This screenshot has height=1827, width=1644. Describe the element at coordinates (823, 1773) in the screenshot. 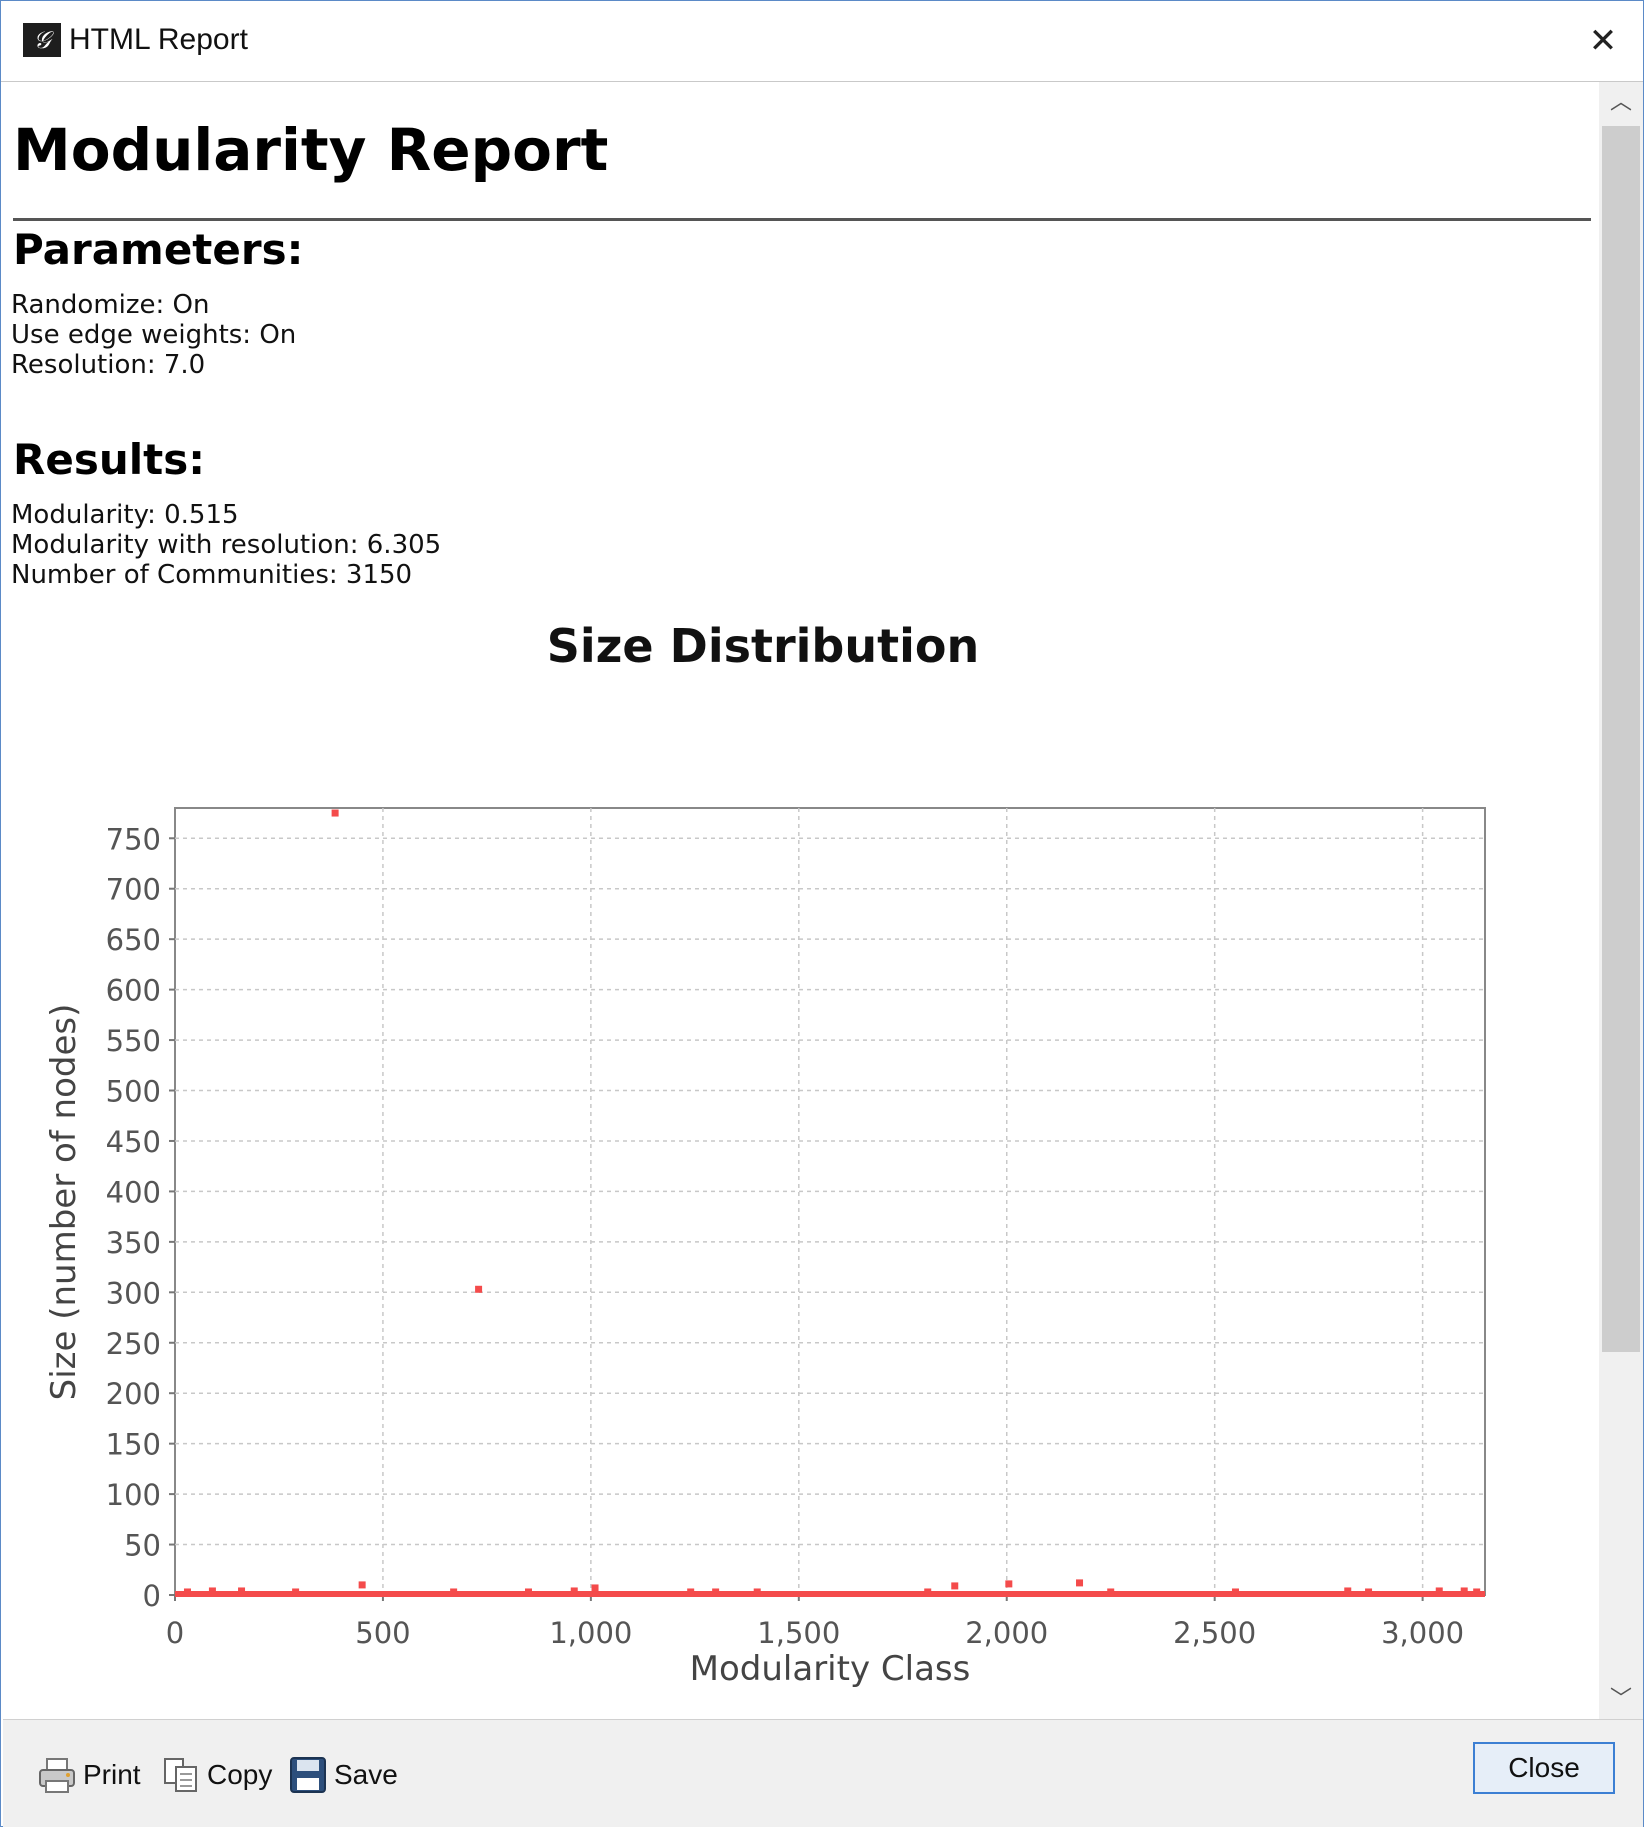

I see `bottom-toolbar: Print Copy Save Close` at that location.